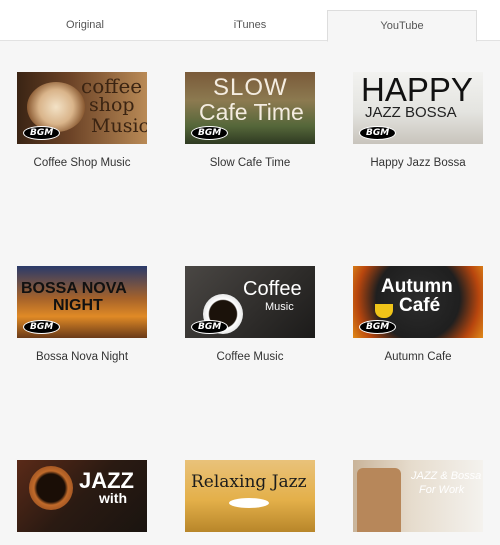 The image size is (500, 545). Describe the element at coordinates (418, 496) in the screenshot. I see `video-thumbnail: JAZZ & Bossa For Work` at that location.